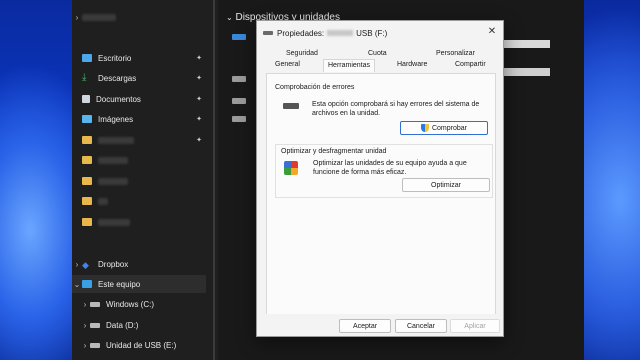 The image size is (640, 360). What do you see at coordinates (349, 65) in the screenshot?
I see `tab-tools: Herramientas` at bounding box center [349, 65].